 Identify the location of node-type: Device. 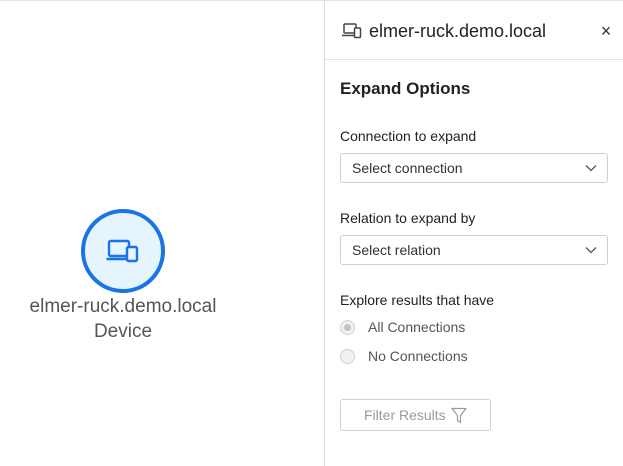
(123, 331).